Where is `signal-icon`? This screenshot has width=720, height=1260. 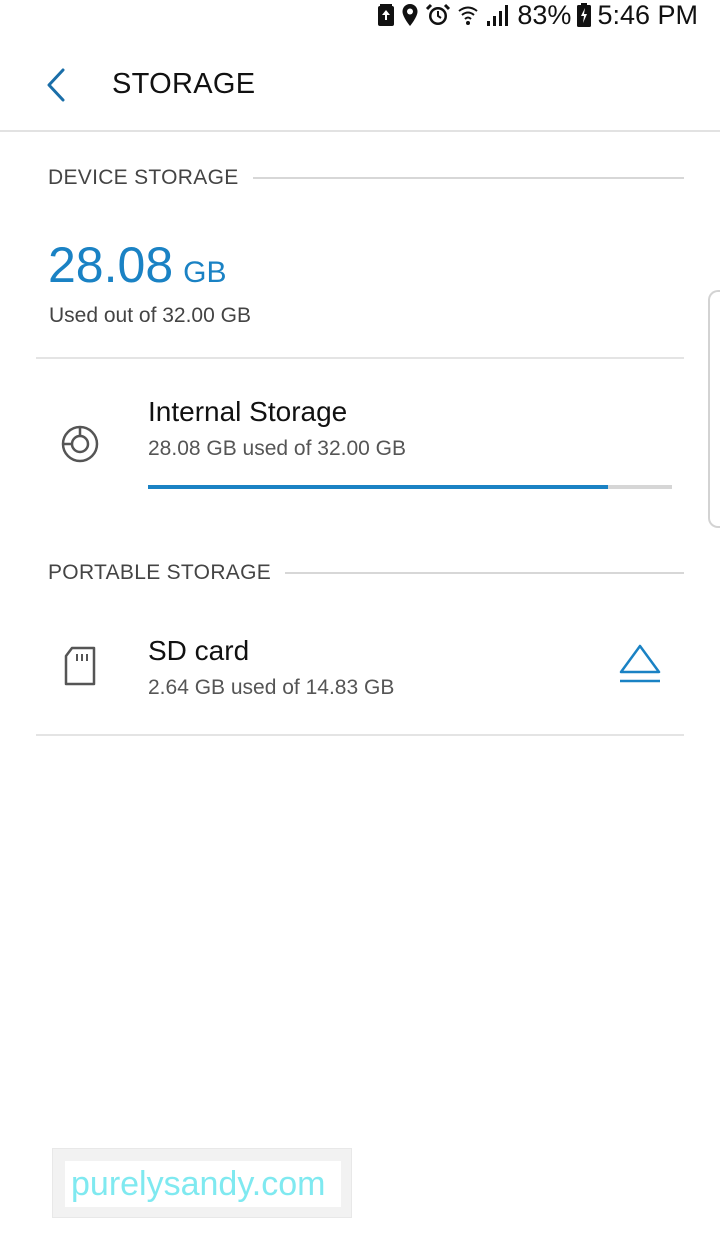 signal-icon is located at coordinates (498, 15).